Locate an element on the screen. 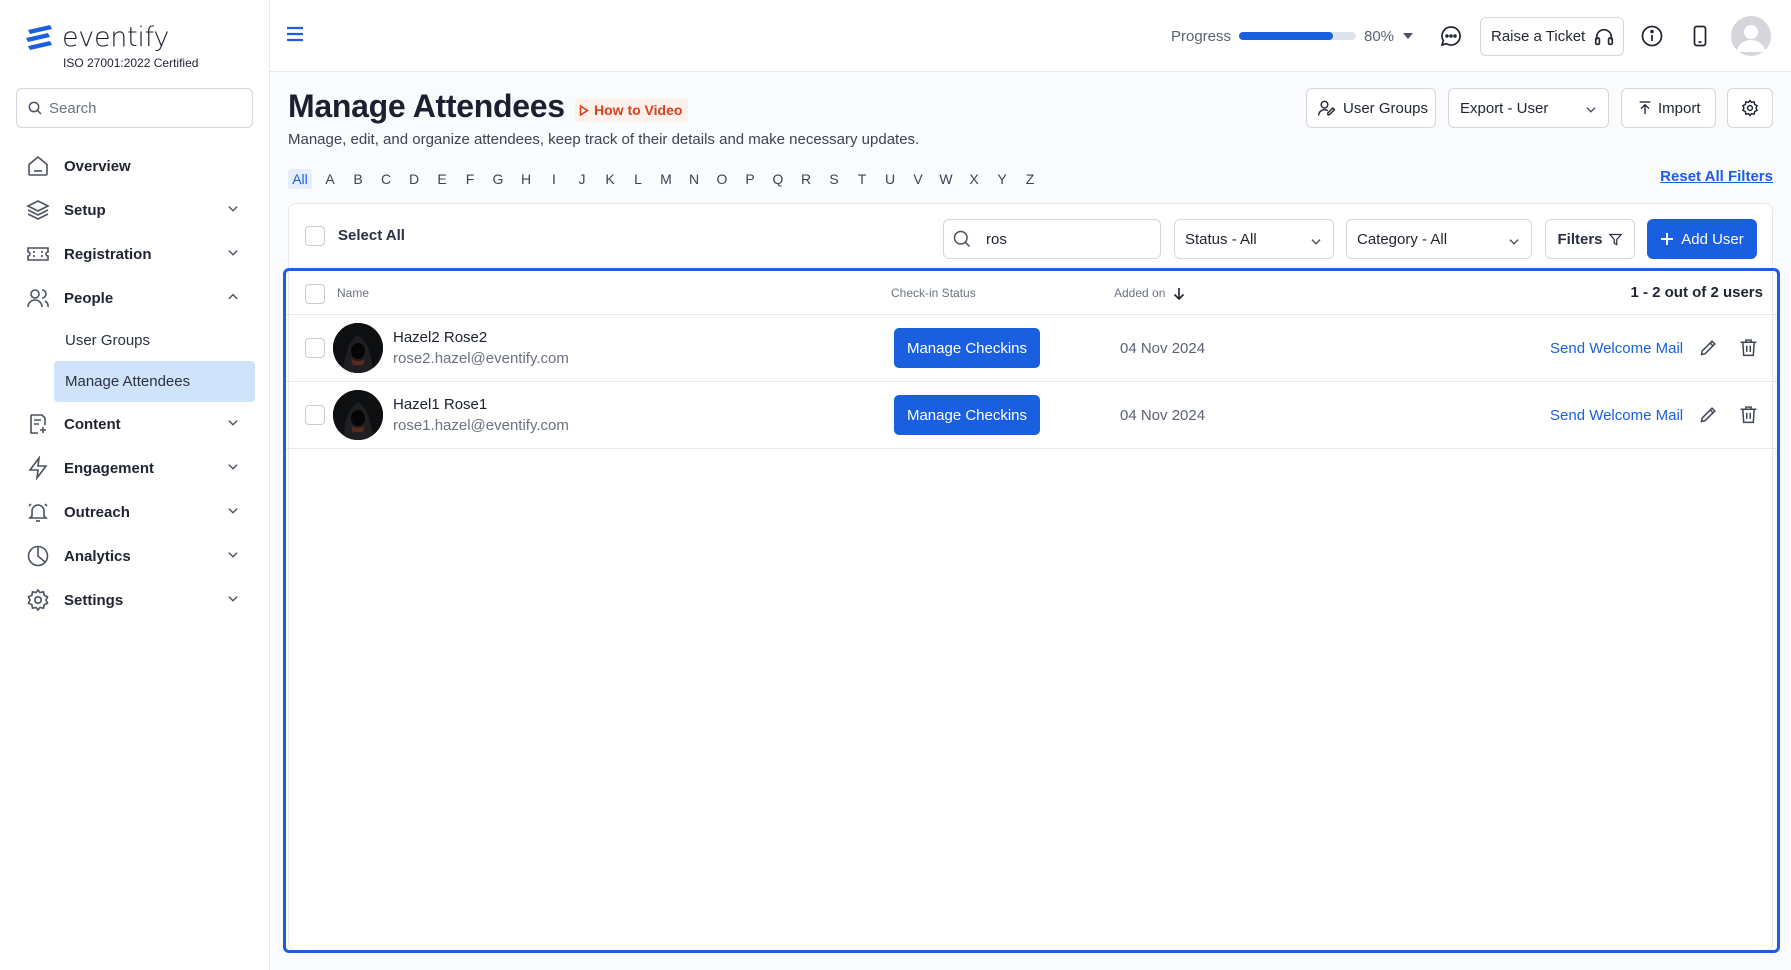 The width and height of the screenshot is (1791, 970). alpha-filter-letter: U is located at coordinates (890, 179).